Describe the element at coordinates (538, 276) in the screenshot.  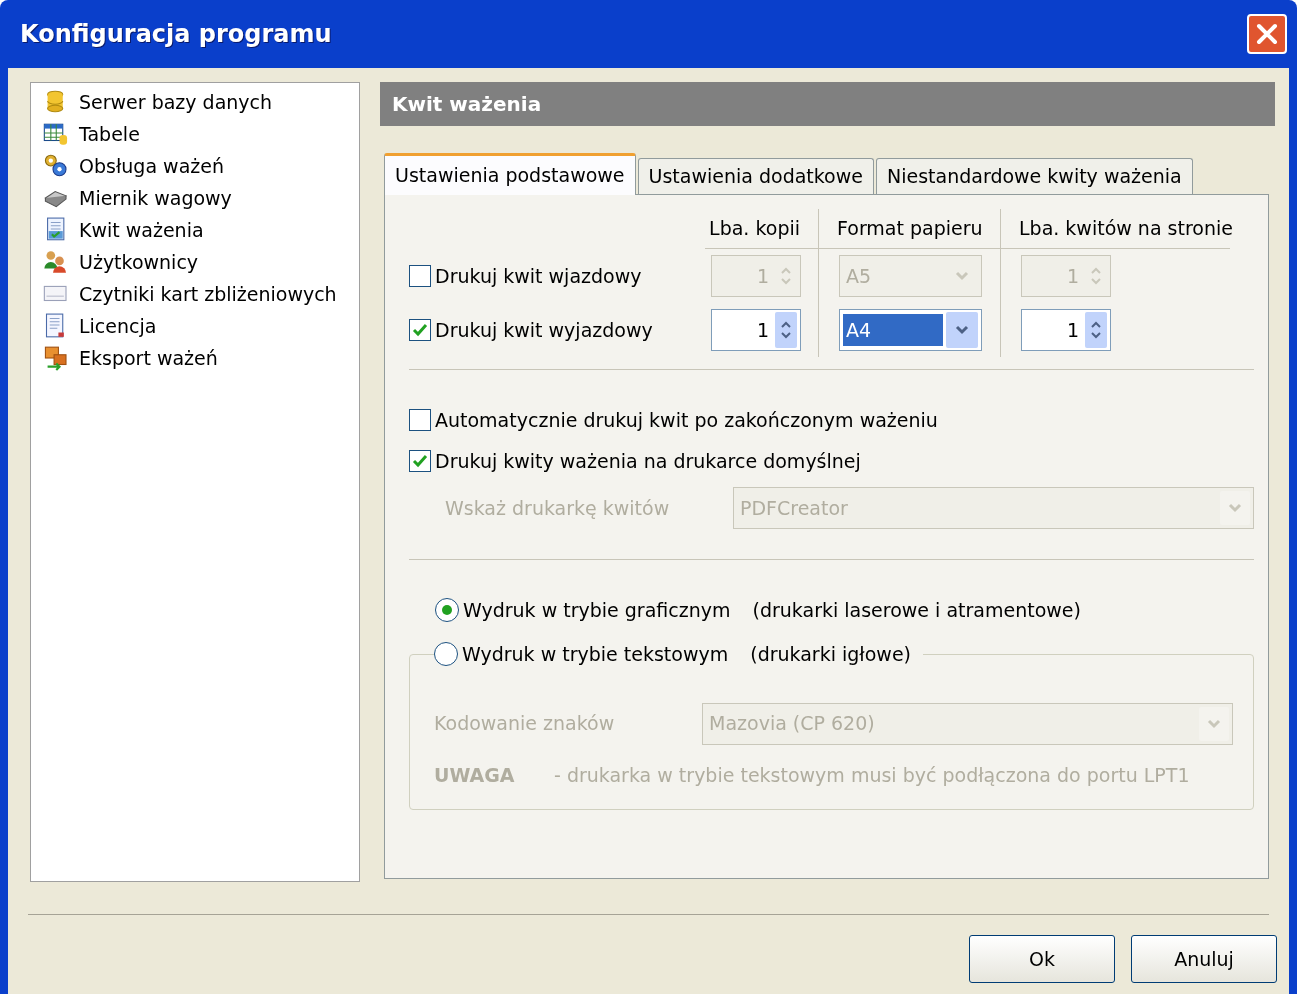
I see `checkbox-label: Drukuj kwit wjazdowy` at that location.